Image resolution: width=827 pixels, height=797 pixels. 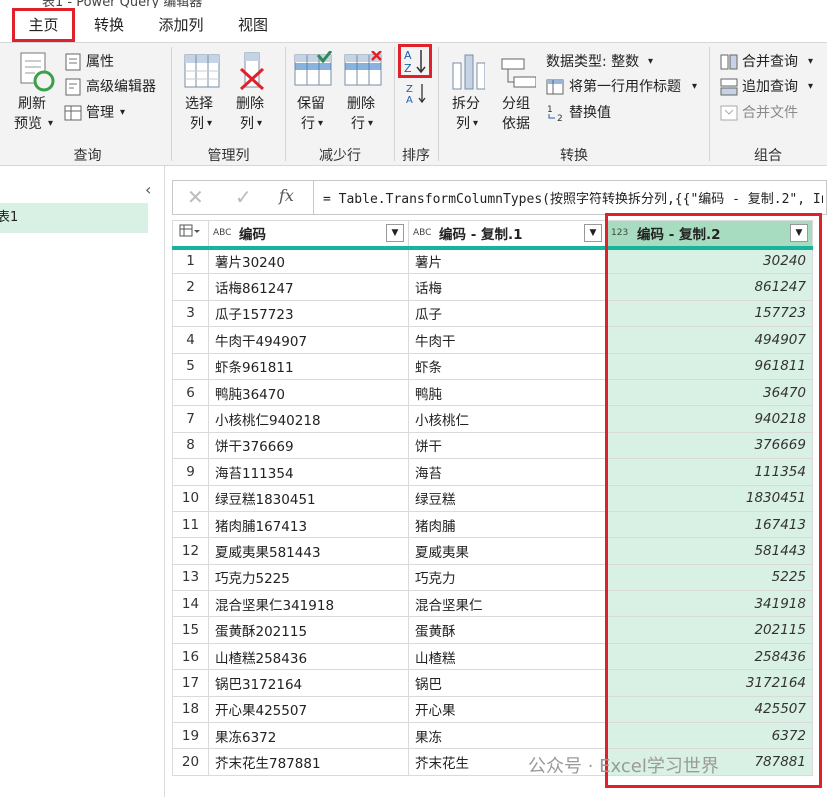 I want to click on row-number: 1, so click(x=190, y=260).